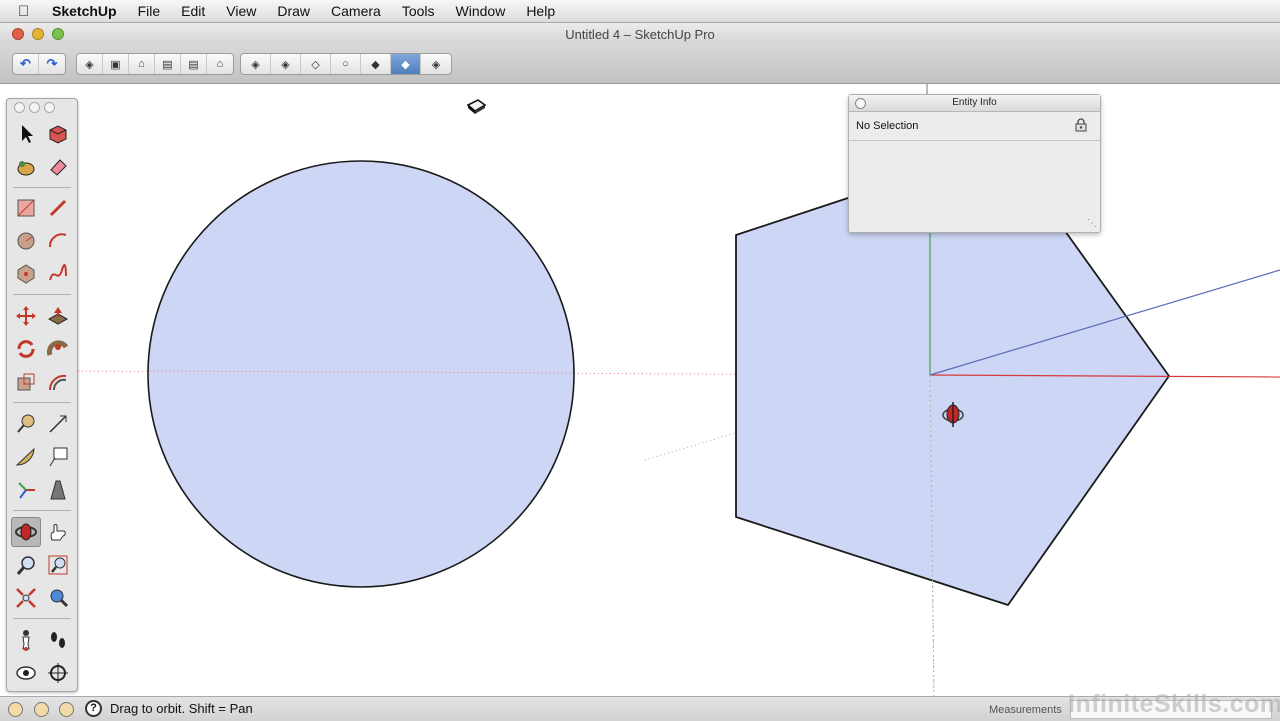 The image size is (1280, 721). I want to click on undo-button: ↶, so click(26, 64).